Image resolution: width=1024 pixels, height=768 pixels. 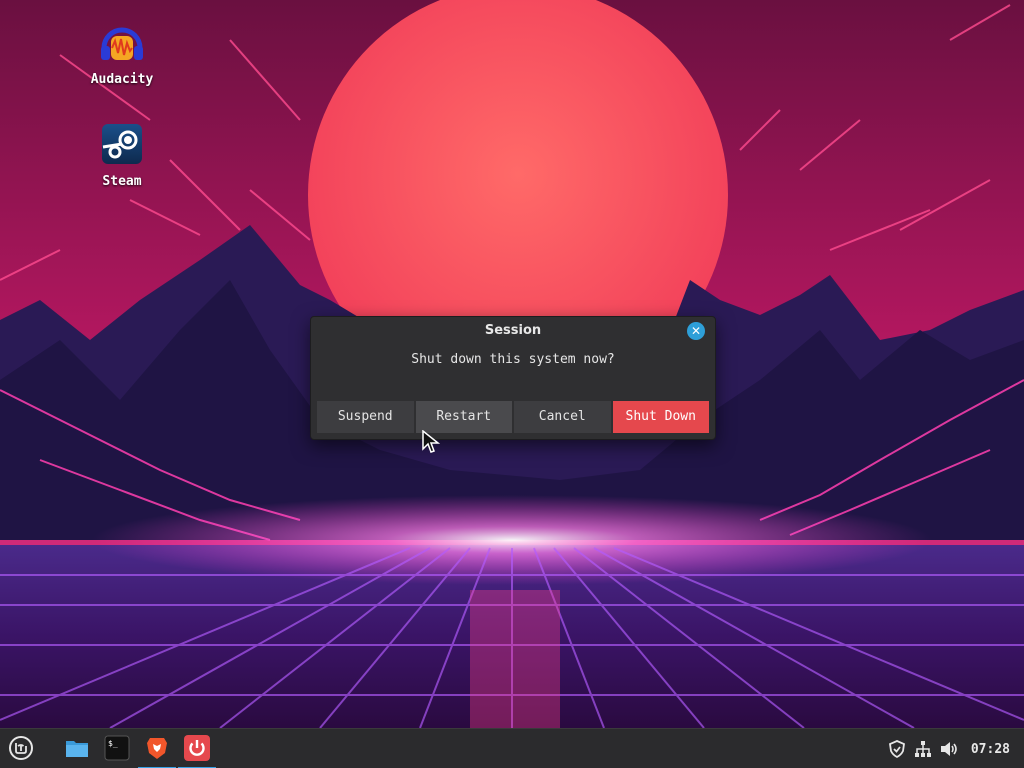 What do you see at coordinates (923, 749) in the screenshot?
I see `network-icon` at bounding box center [923, 749].